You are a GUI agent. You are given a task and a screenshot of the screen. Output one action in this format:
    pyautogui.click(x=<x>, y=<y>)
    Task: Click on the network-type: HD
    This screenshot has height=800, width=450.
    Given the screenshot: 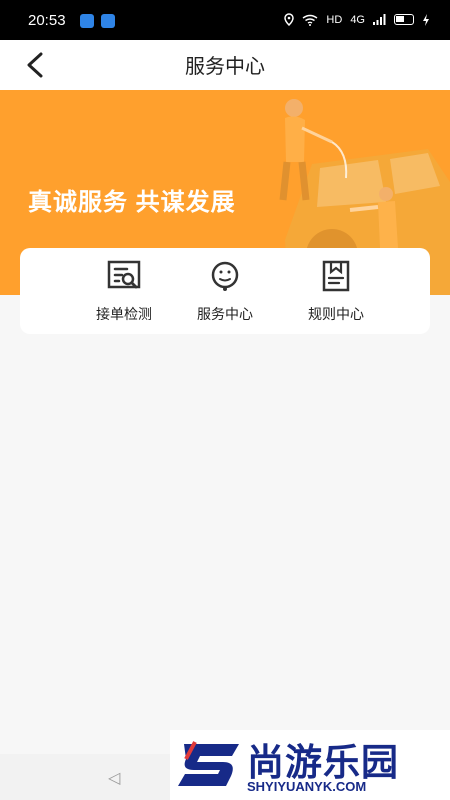 What is the action you would take?
    pyautogui.click(x=334, y=19)
    